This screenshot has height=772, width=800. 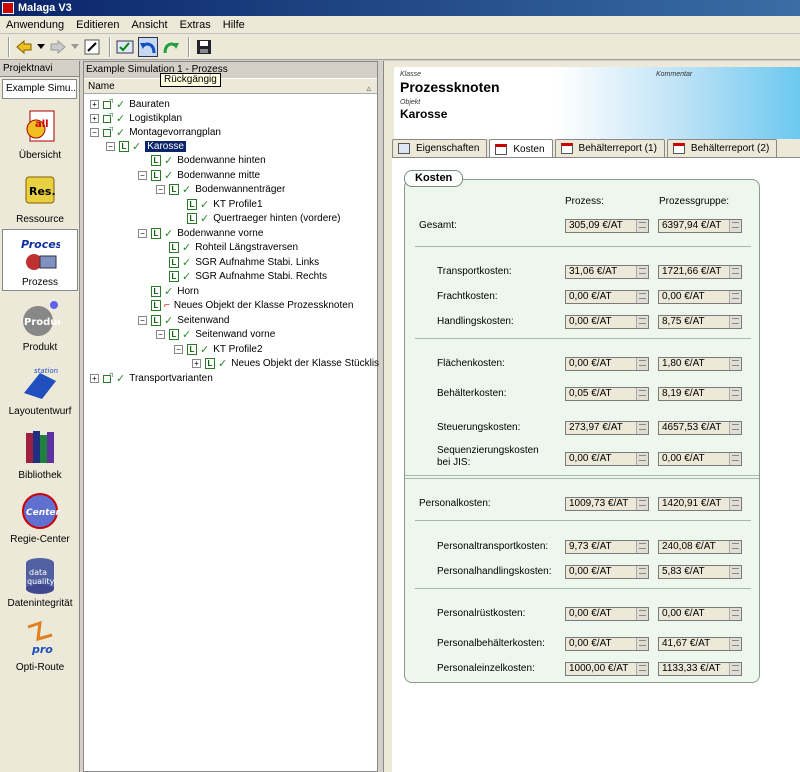 I want to click on gruppe-value-field: 1420,91 €/AT, so click(x=700, y=504).